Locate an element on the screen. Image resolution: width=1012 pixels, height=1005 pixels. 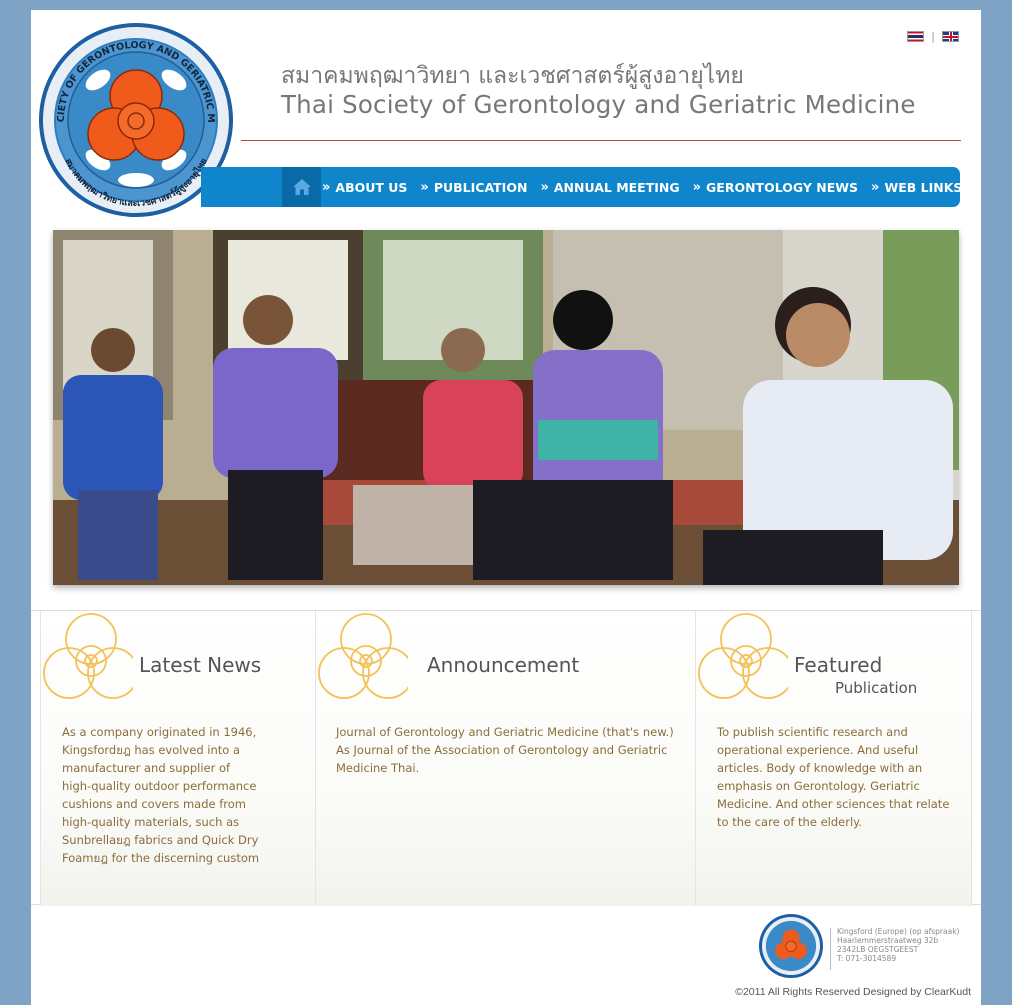
nav-item-label: WEB LINKS is located at coordinates (923, 187).